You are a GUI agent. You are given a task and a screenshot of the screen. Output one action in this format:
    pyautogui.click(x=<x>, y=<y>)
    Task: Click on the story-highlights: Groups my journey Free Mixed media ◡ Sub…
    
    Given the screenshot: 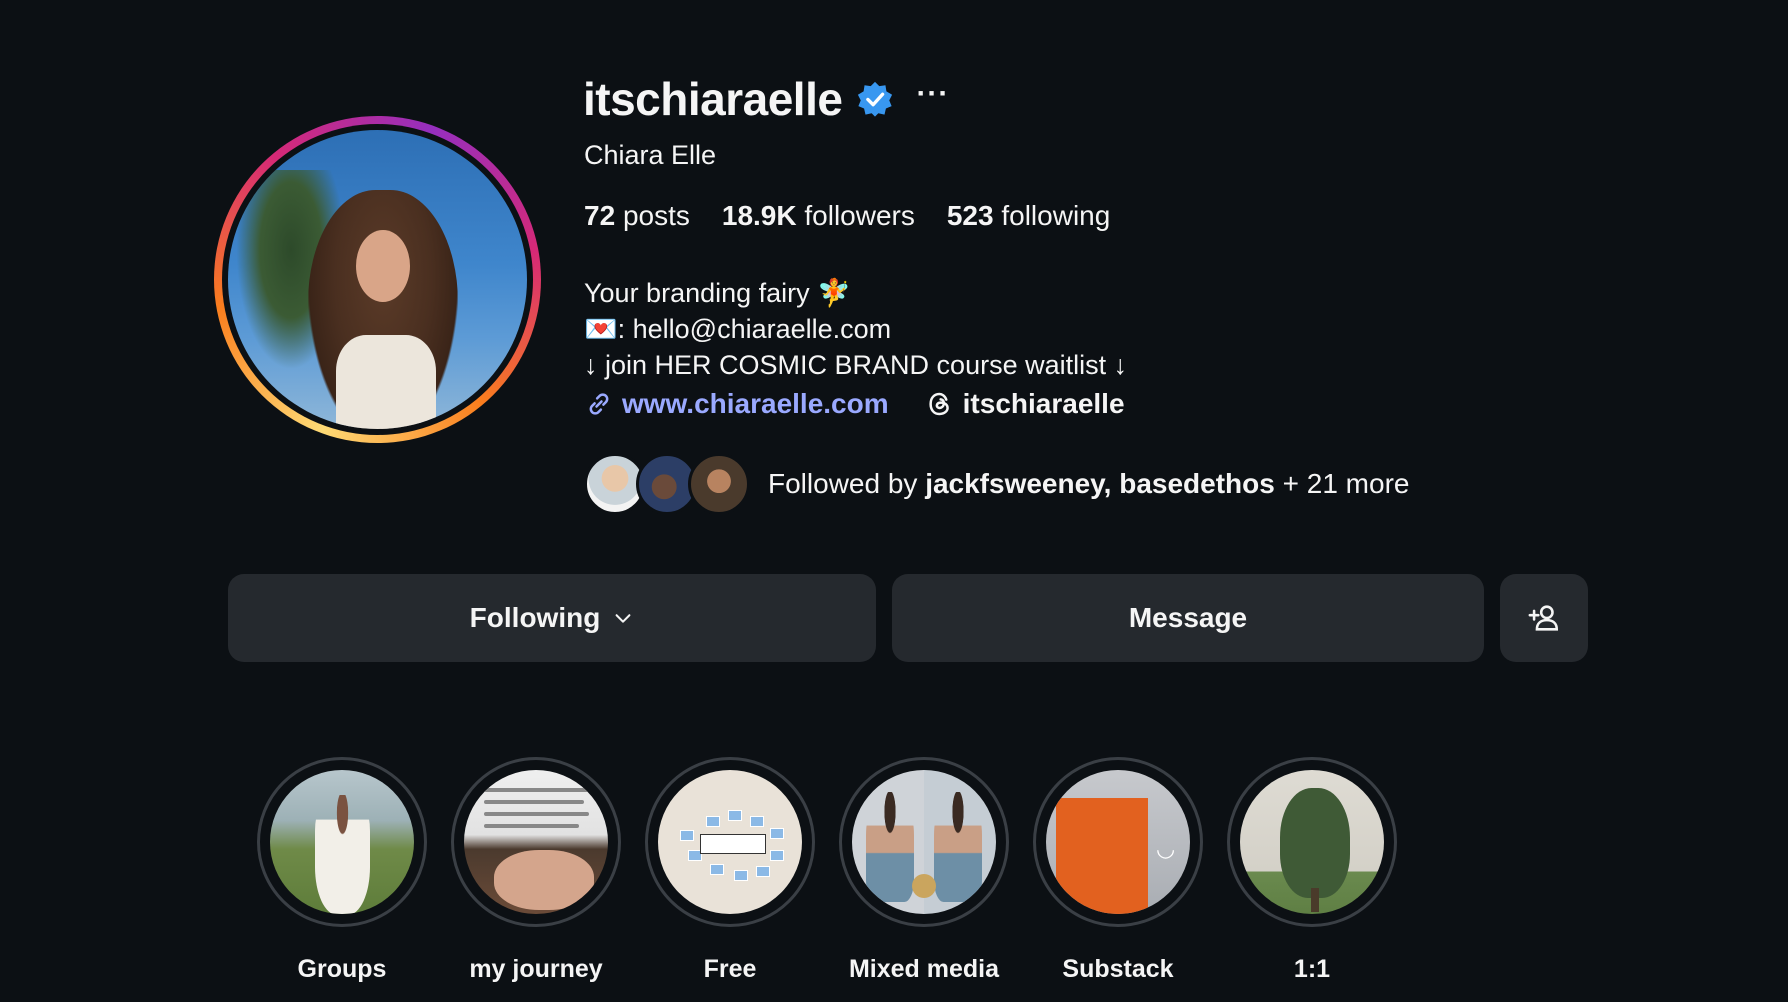 What is the action you would take?
    pyautogui.click(x=827, y=870)
    